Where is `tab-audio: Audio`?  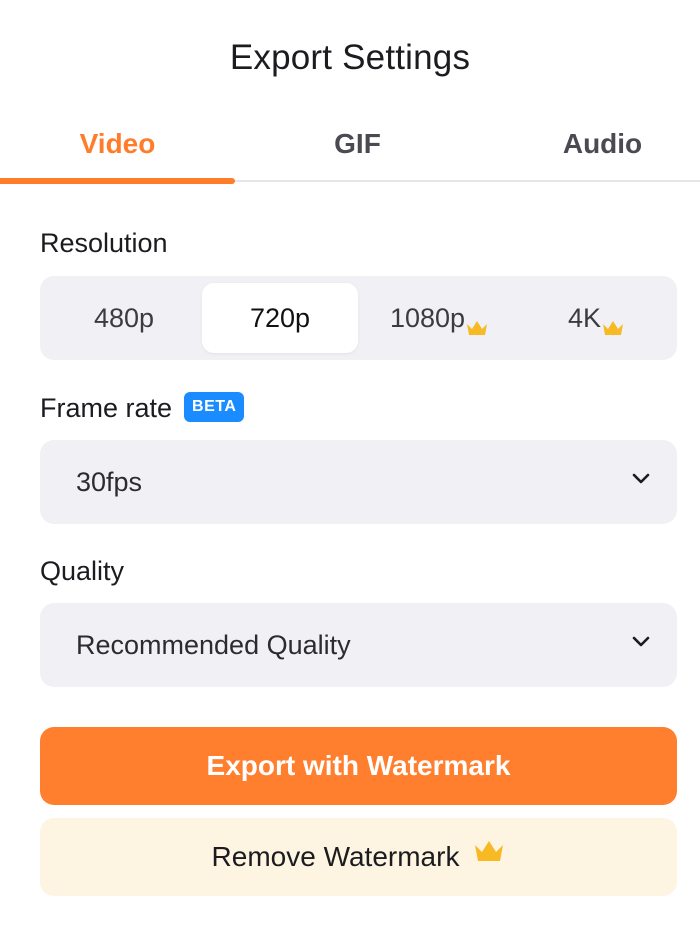
tab-audio: Audio is located at coordinates (600, 148).